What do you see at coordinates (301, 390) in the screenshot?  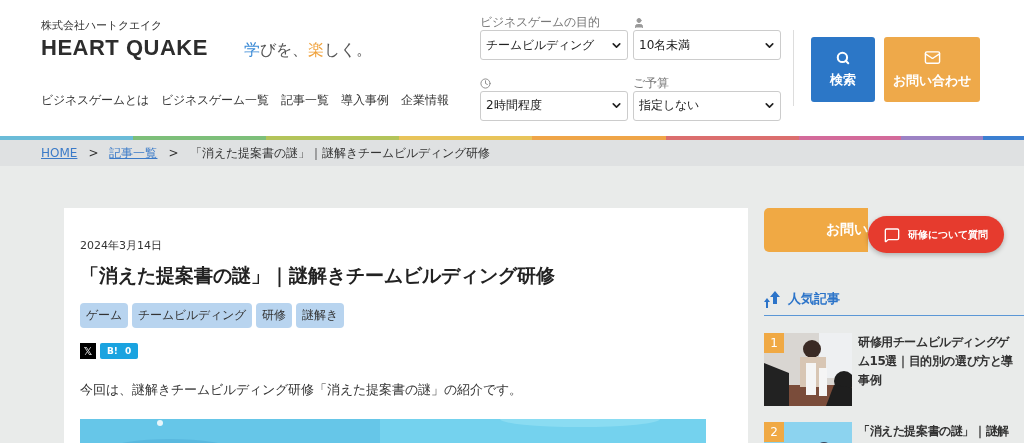 I see `intro-text: 今回は、謎解きチームビルディング研修「消えた提案書の謎」の紹介です。` at bounding box center [301, 390].